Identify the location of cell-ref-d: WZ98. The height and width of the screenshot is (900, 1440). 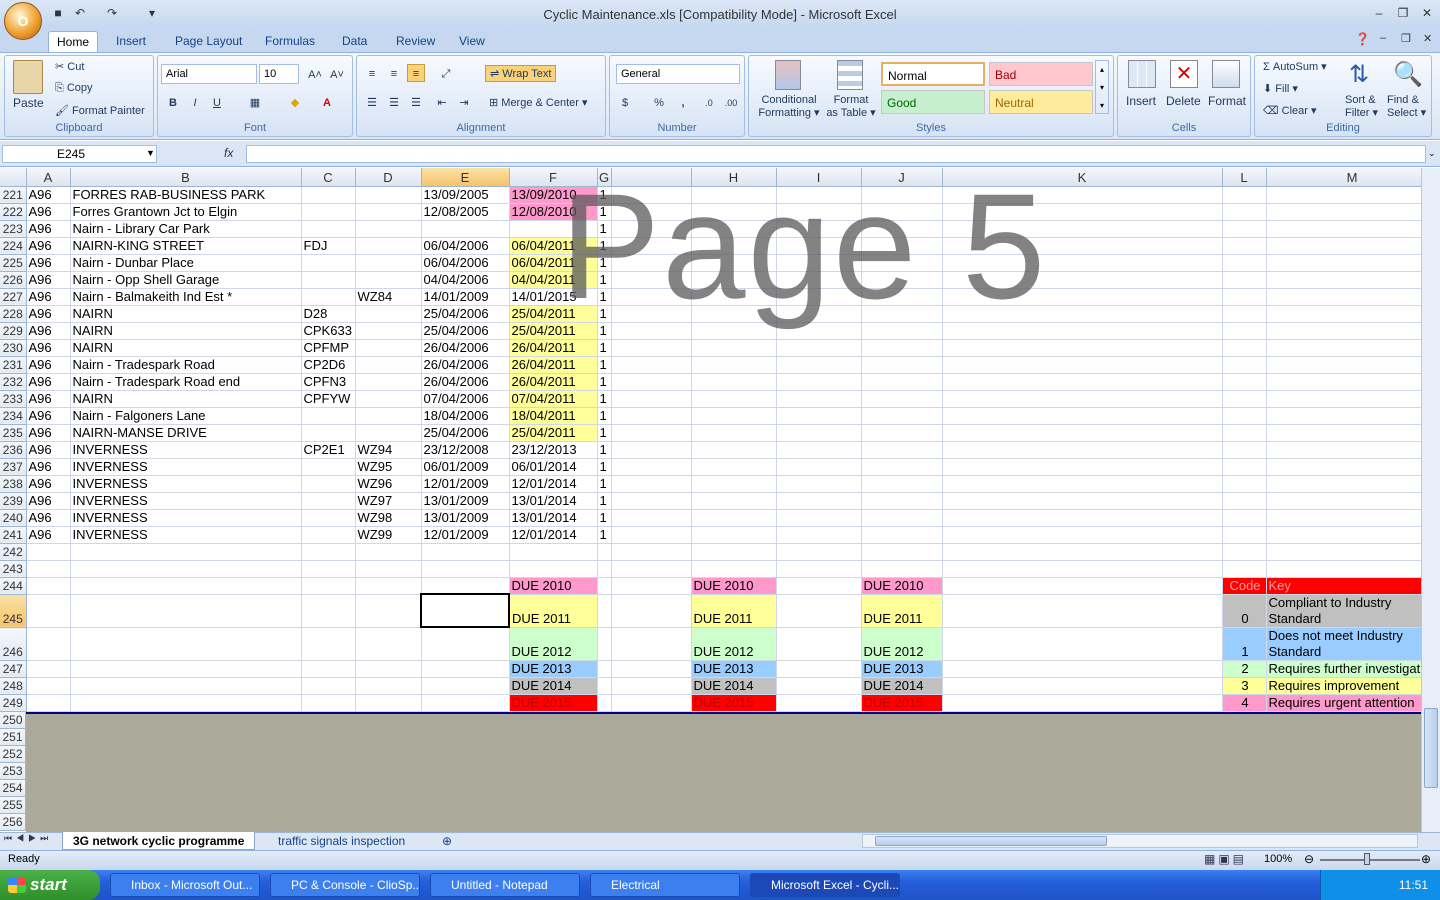
(388, 518).